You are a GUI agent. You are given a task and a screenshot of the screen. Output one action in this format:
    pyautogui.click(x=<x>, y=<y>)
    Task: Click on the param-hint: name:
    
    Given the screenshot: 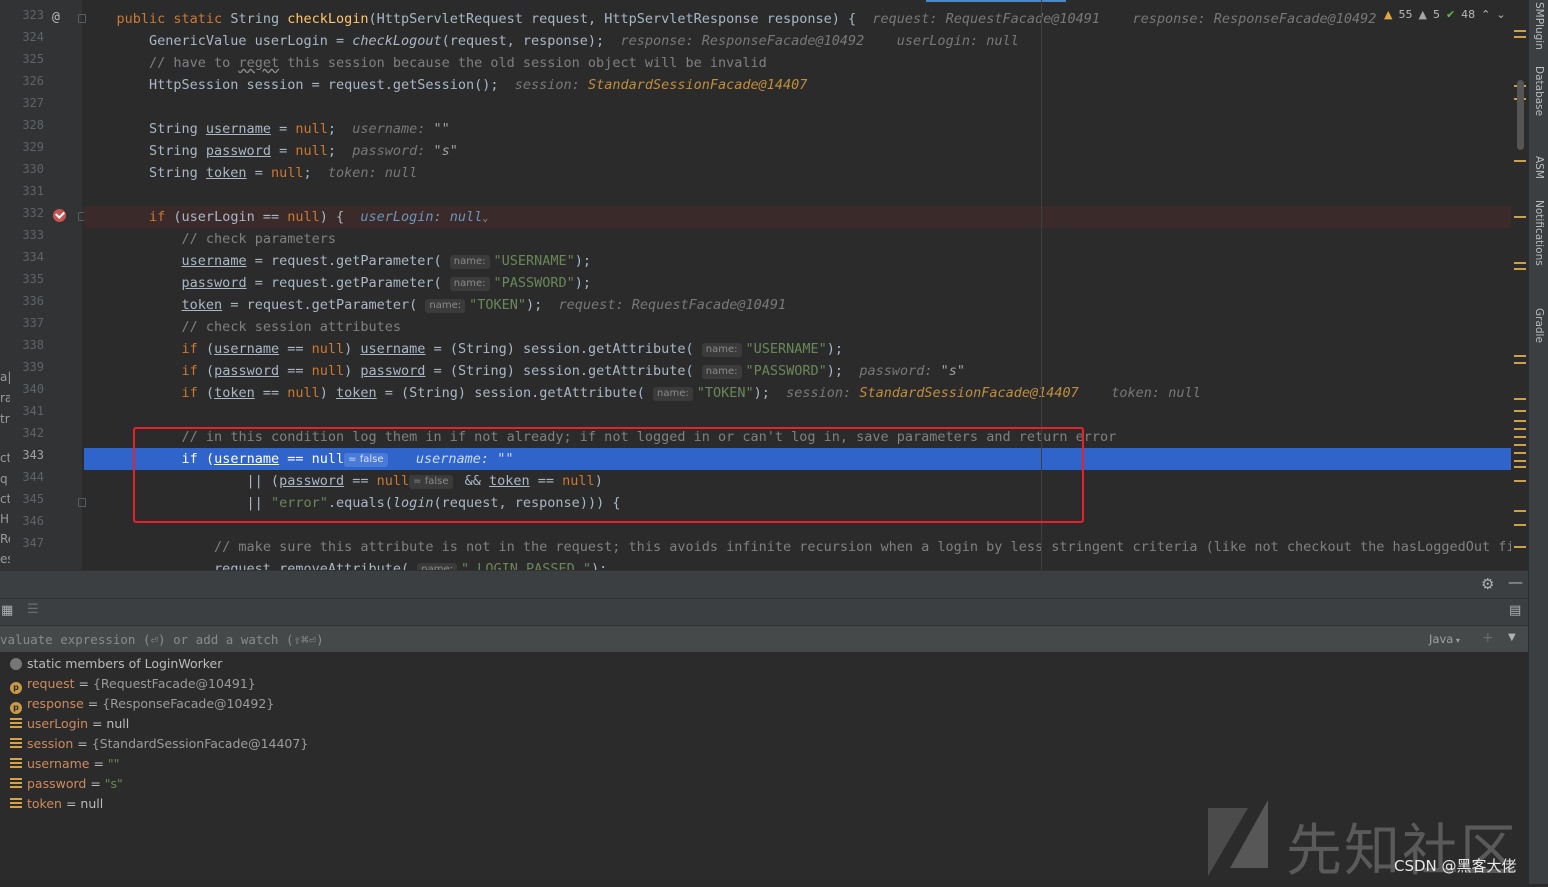 What is the action you would take?
    pyautogui.click(x=437, y=566)
    